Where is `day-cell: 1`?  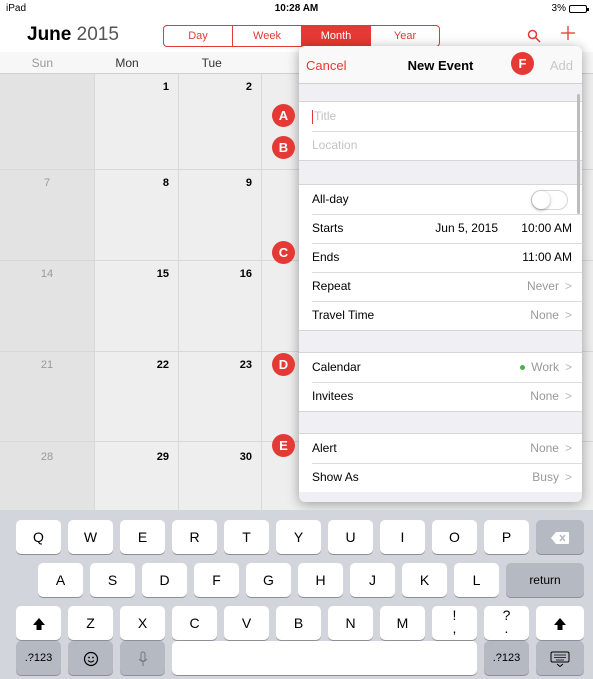
day-cell: 1 is located at coordinates (137, 121).